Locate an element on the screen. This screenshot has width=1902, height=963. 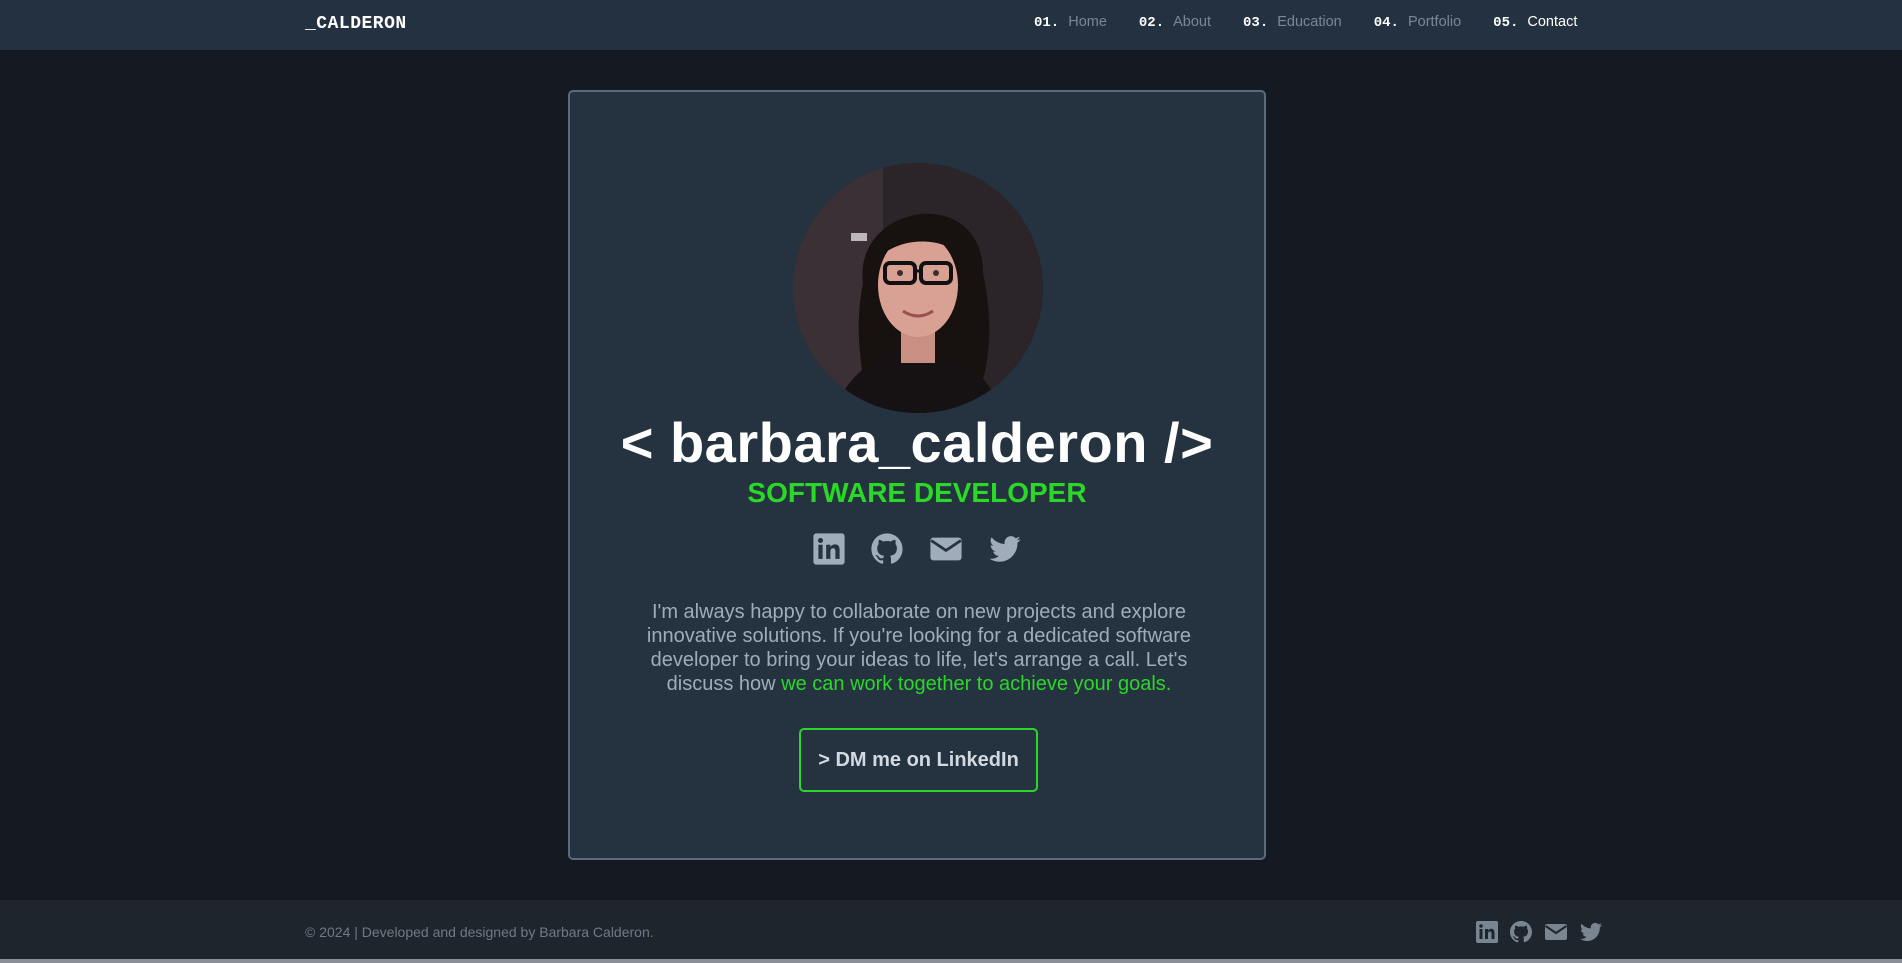
nav-item-education: 03. Education is located at coordinates (1292, 22).